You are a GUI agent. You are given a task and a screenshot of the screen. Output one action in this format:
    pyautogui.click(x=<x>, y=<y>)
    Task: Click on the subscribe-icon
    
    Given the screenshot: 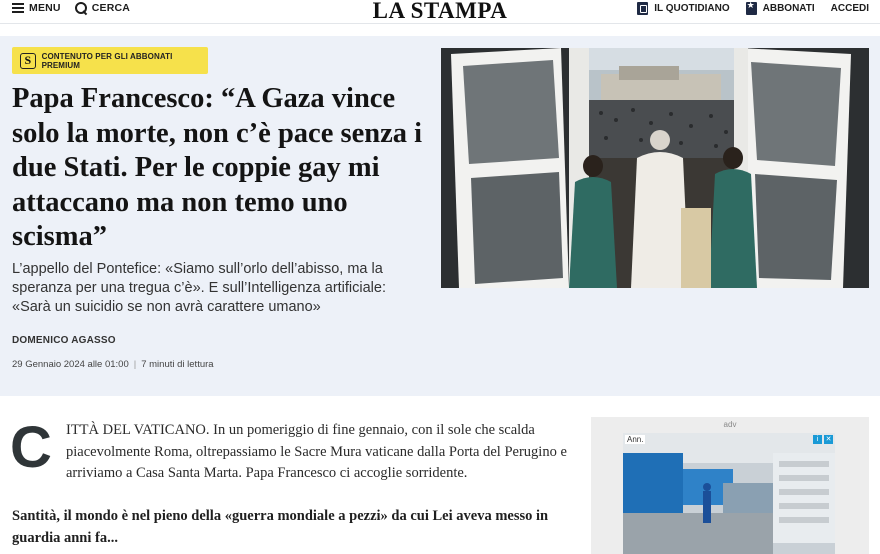 What is the action you would take?
    pyautogui.click(x=751, y=8)
    